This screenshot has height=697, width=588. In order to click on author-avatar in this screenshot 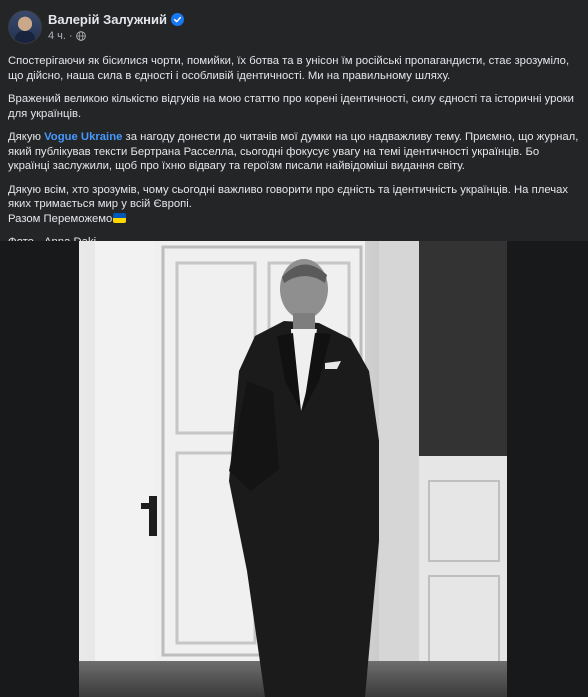, I will do `click(25, 27)`.